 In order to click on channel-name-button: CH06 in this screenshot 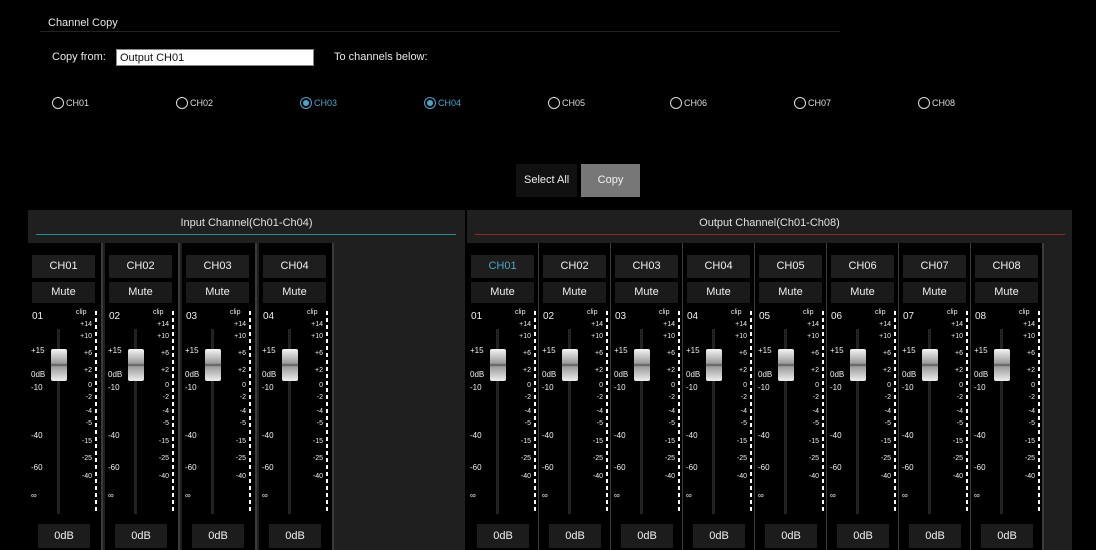, I will do `click(862, 266)`.